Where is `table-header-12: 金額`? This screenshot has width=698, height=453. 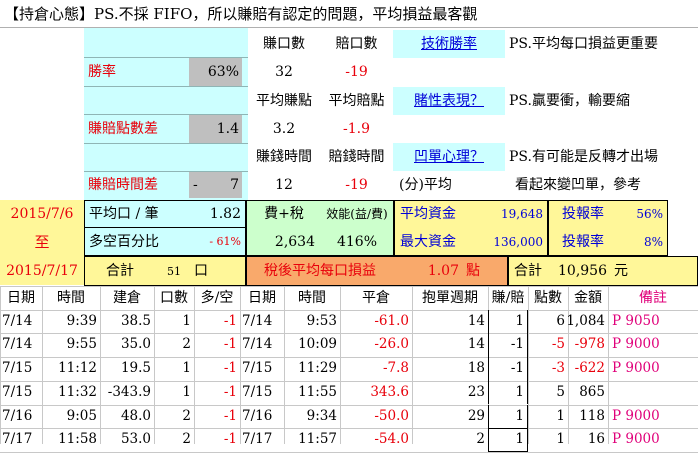 table-header-12: 金額 is located at coordinates (588, 297).